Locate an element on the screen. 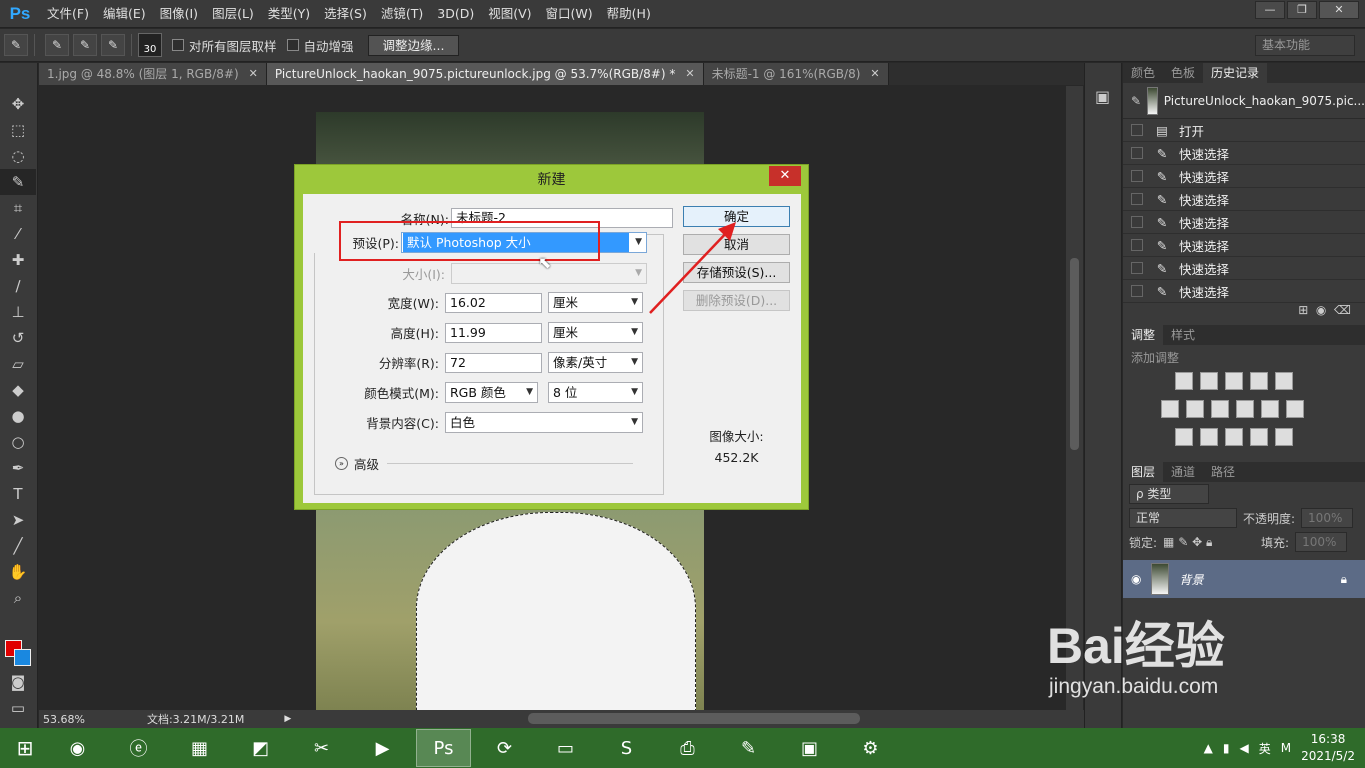 The width and height of the screenshot is (1365, 768). minimize-button: — is located at coordinates (1270, 10).